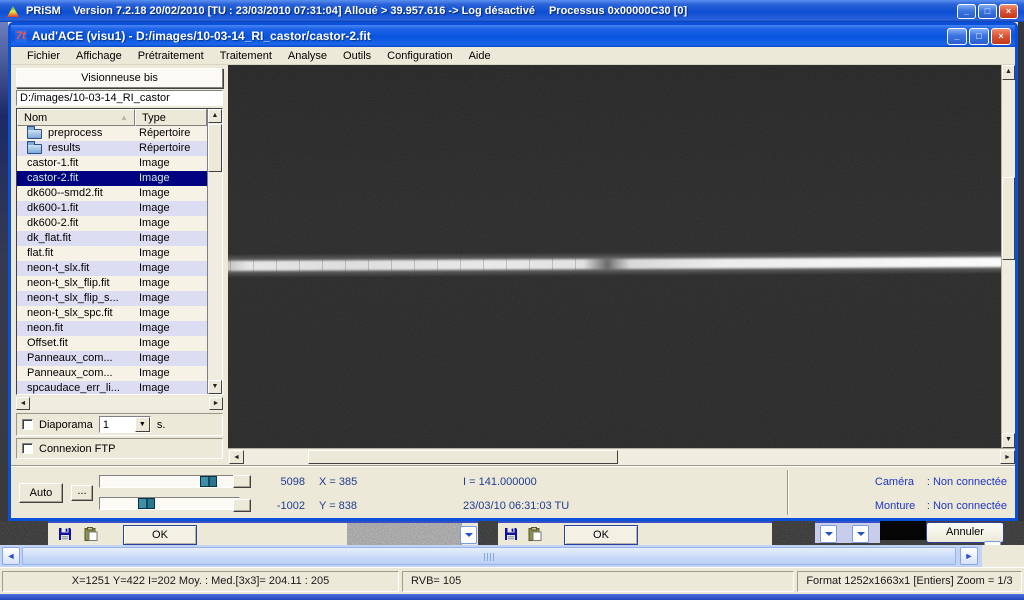  What do you see at coordinates (99, 56) in the screenshot?
I see `menu-item: Affichage` at bounding box center [99, 56].